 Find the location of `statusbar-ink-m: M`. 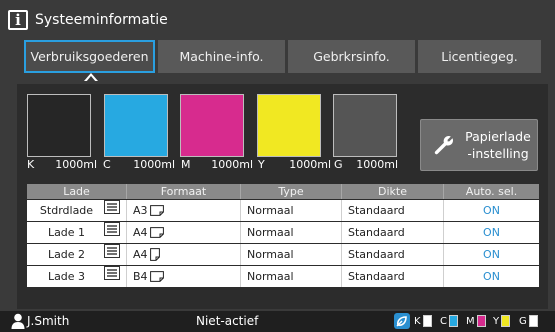

statusbar-ink-m: M is located at coordinates (476, 321).